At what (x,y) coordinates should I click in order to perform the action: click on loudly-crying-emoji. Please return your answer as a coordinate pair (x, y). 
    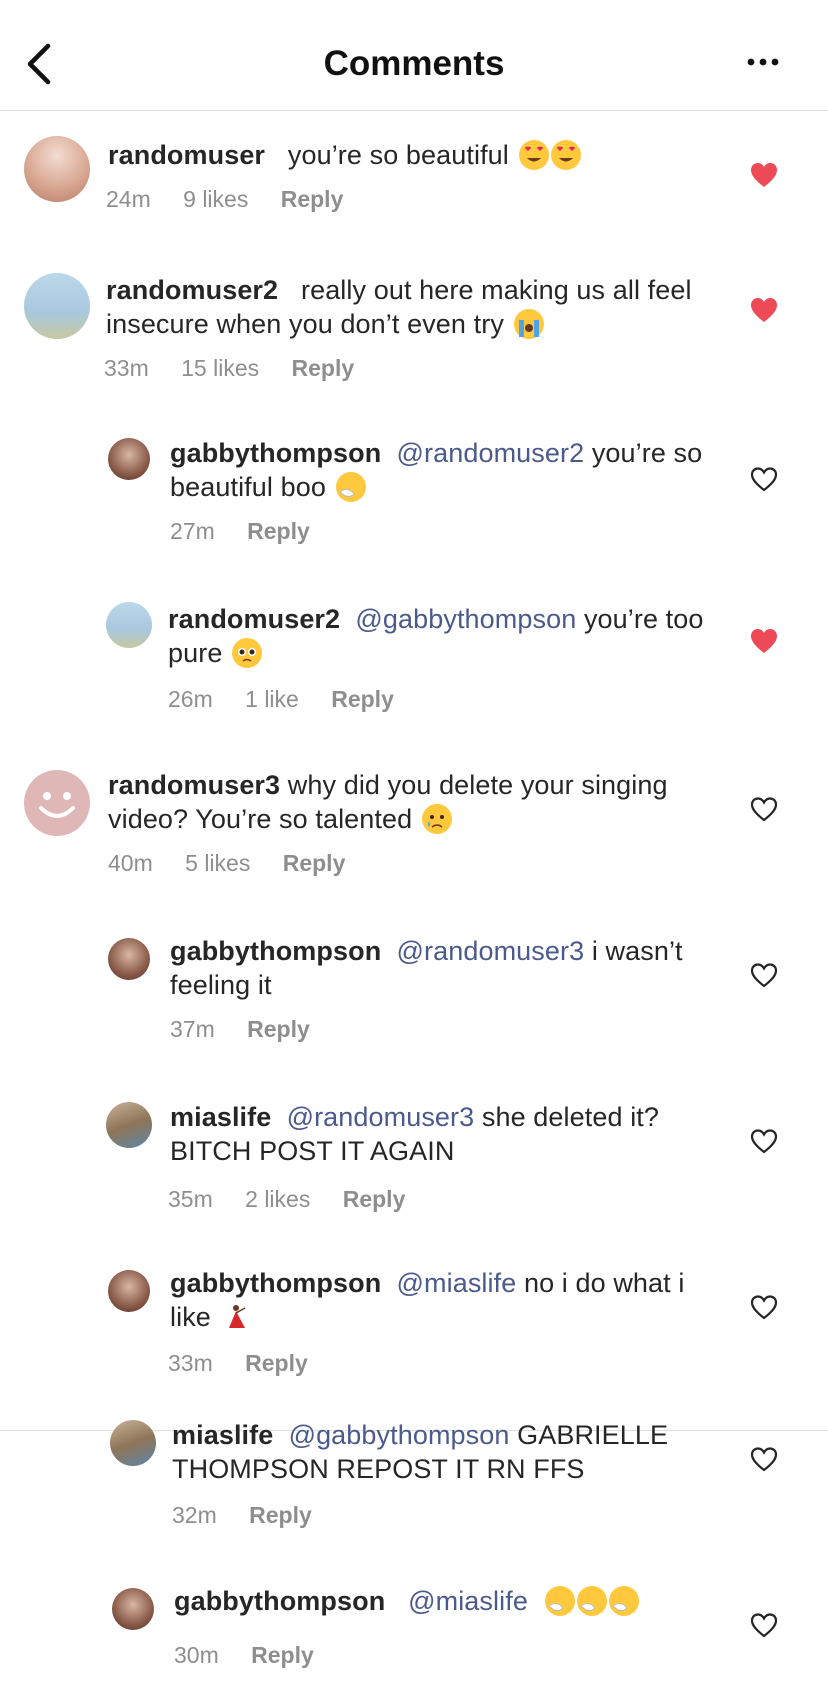
    Looking at the image, I should click on (528, 324).